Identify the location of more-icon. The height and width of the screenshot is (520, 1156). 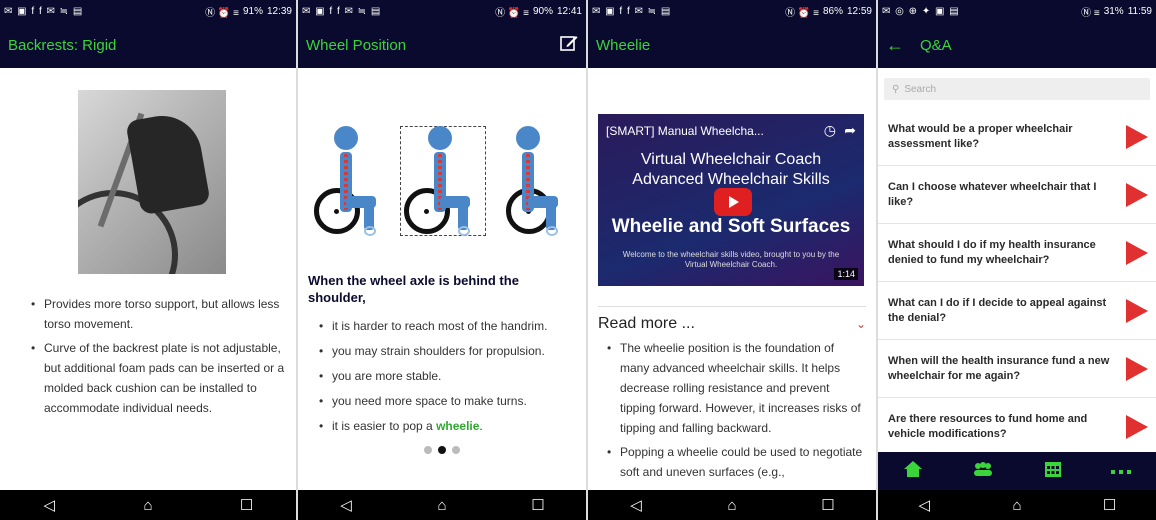
(1121, 471).